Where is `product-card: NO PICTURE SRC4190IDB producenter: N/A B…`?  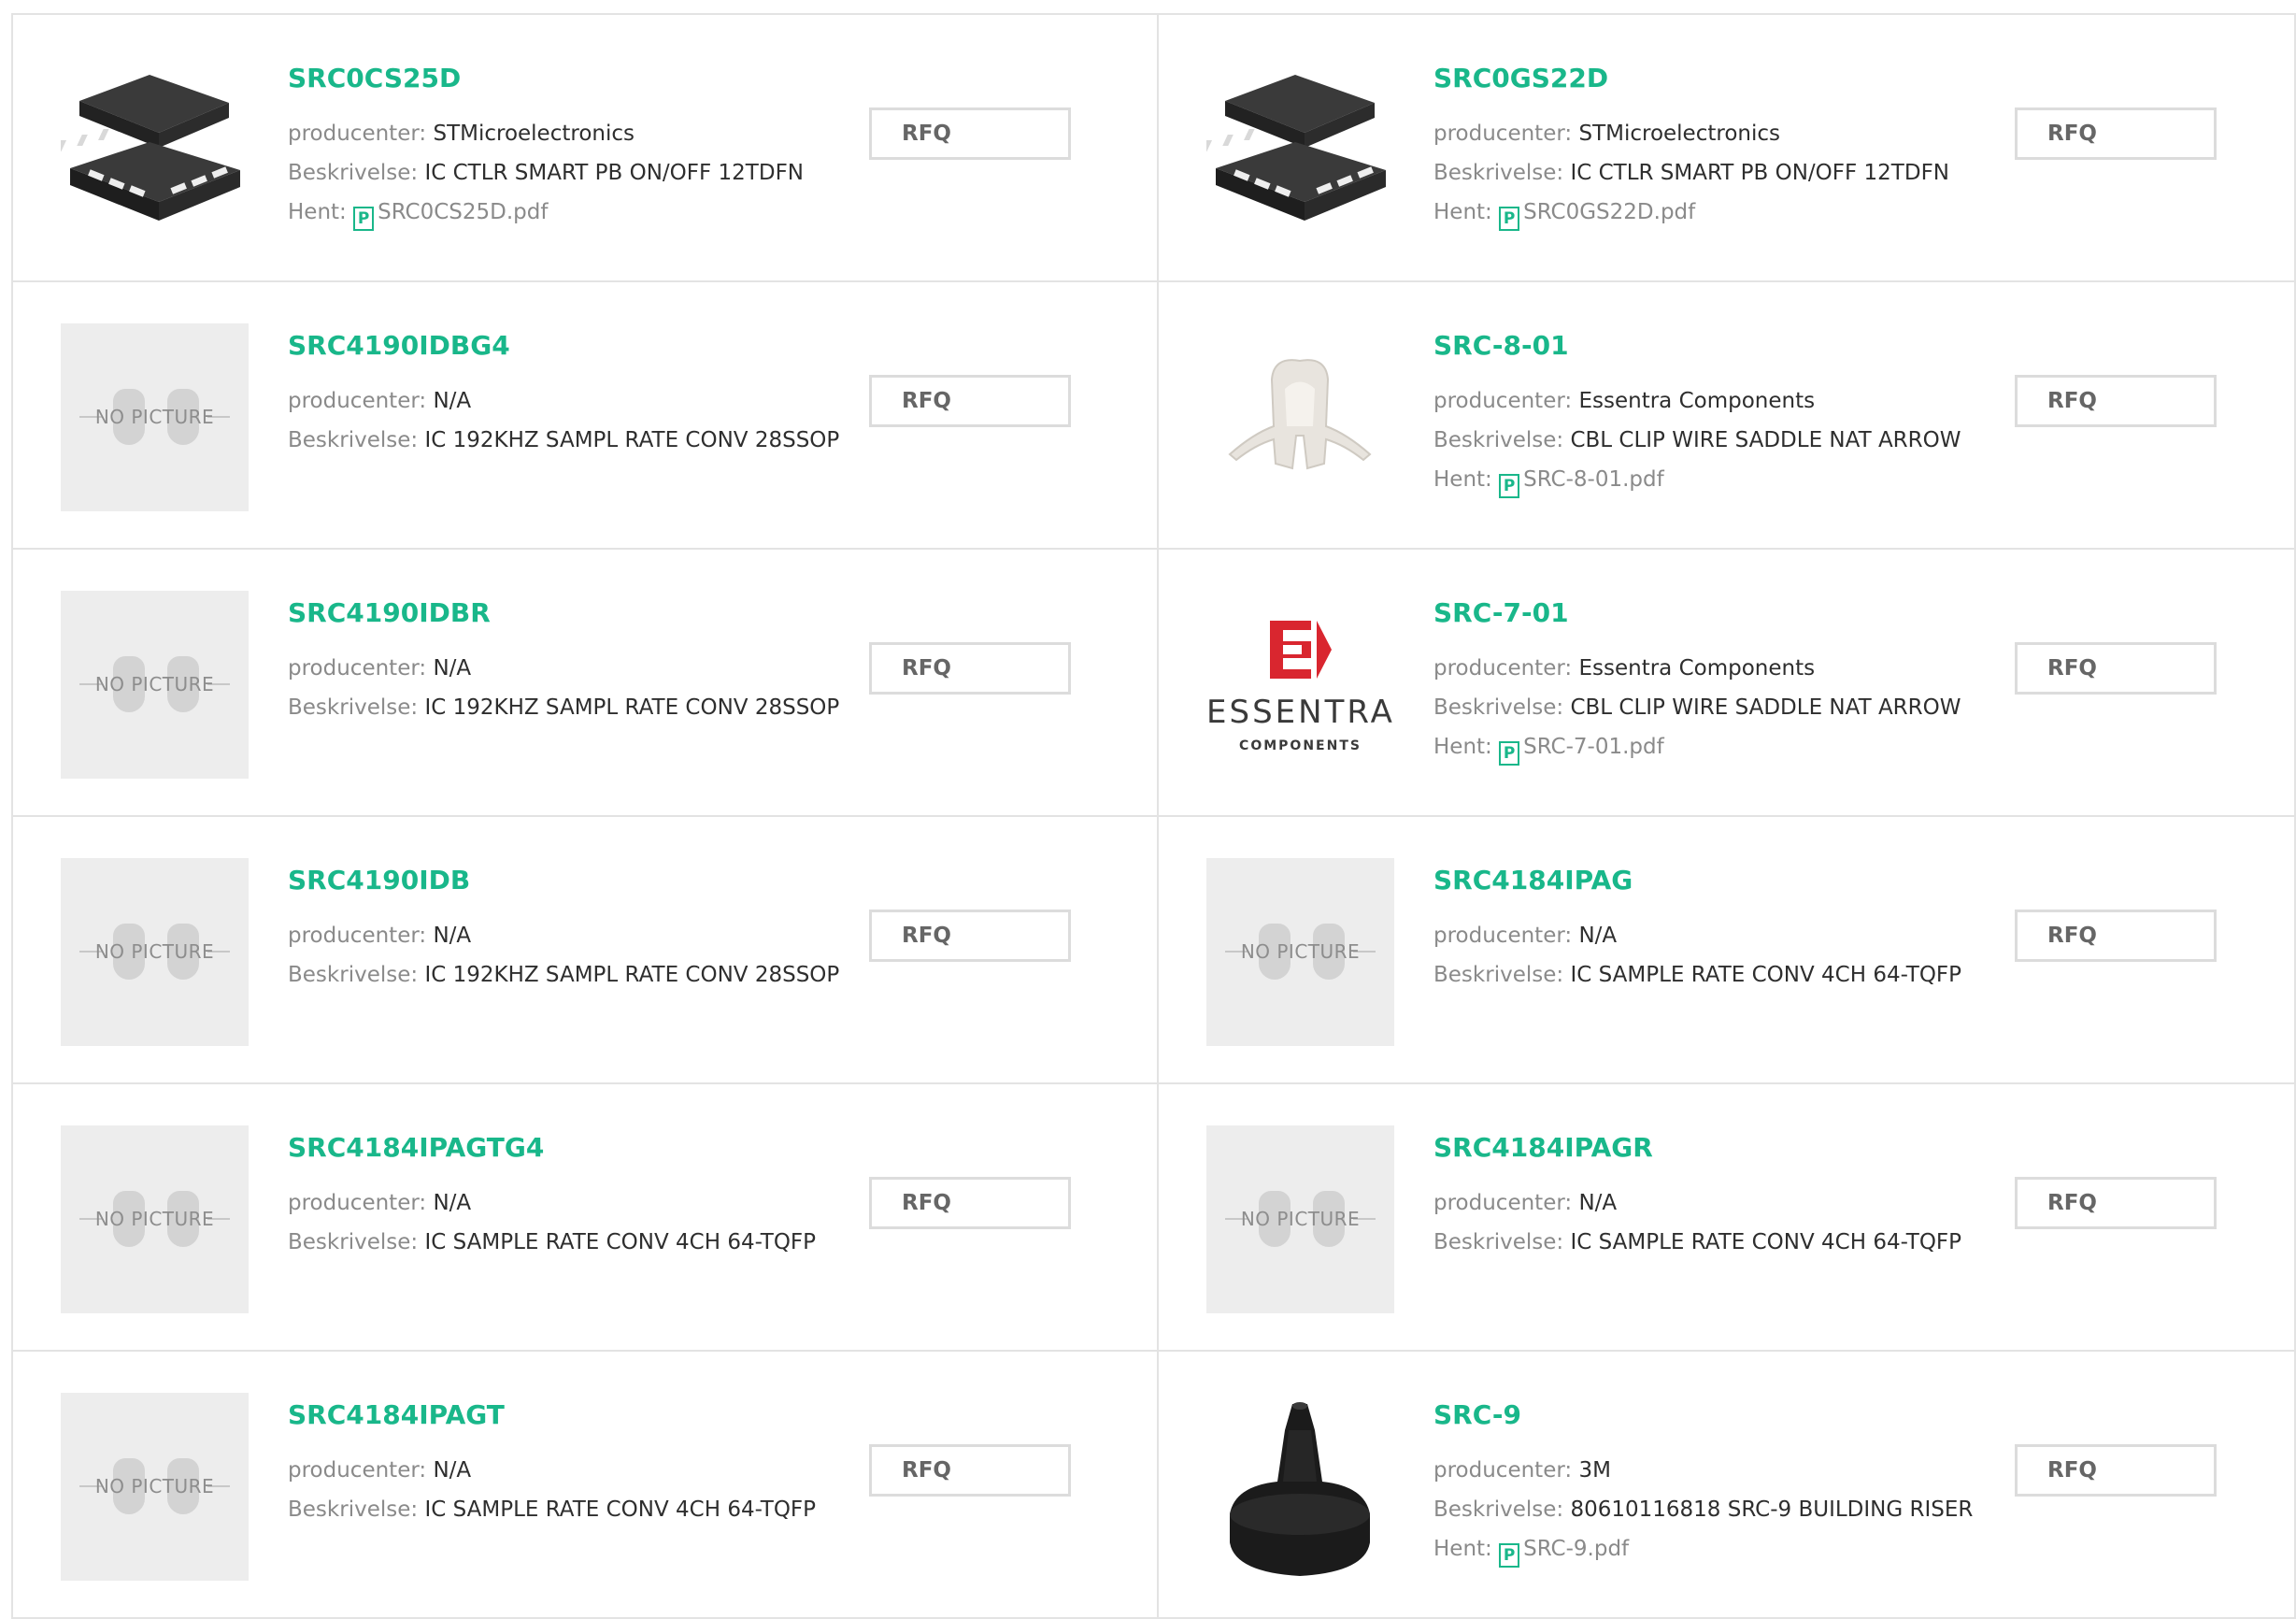
product-card: NO PICTURE SRC4190IDB producenter: N/A B… is located at coordinates (586, 950).